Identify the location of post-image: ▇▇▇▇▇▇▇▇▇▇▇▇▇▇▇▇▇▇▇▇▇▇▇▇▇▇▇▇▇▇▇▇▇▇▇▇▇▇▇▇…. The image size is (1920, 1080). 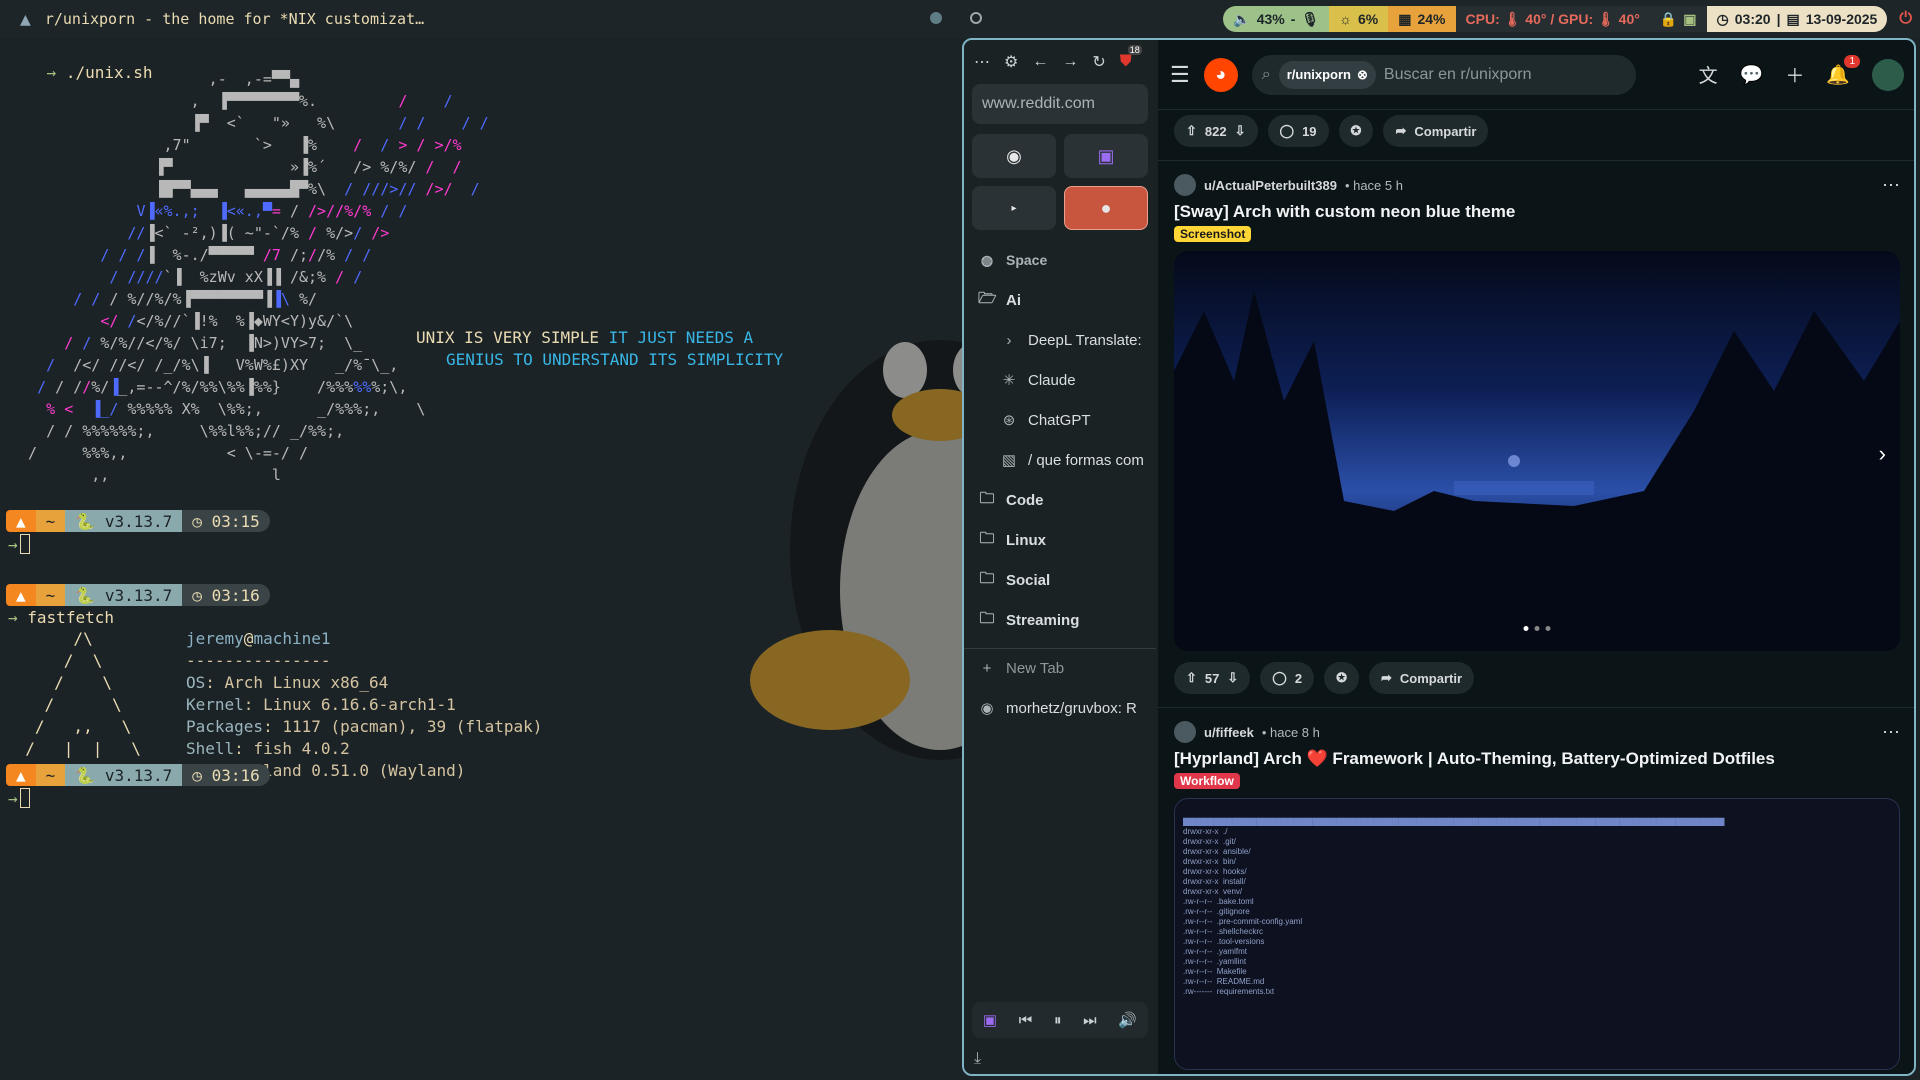
(1537, 934).